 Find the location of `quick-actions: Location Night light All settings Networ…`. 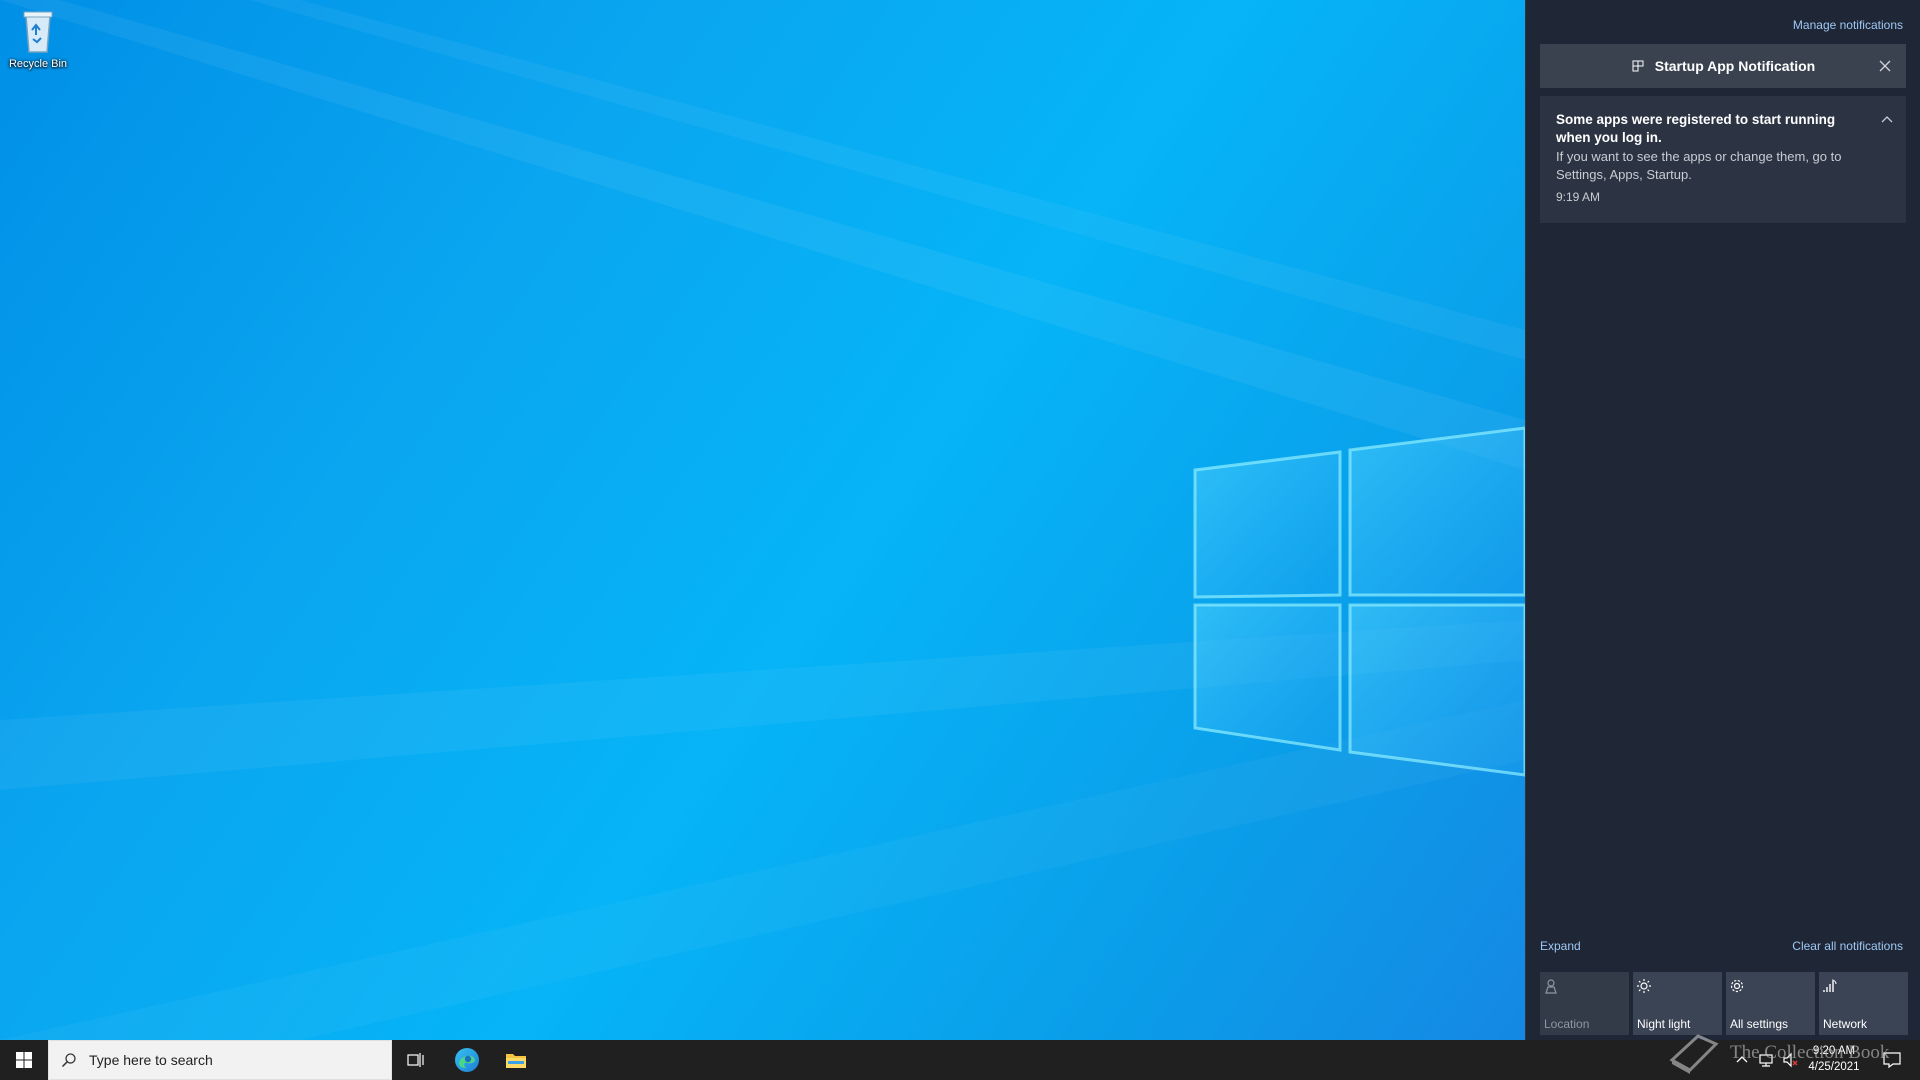

quick-actions: Location Night light All settings Networ… is located at coordinates (1724, 1003).